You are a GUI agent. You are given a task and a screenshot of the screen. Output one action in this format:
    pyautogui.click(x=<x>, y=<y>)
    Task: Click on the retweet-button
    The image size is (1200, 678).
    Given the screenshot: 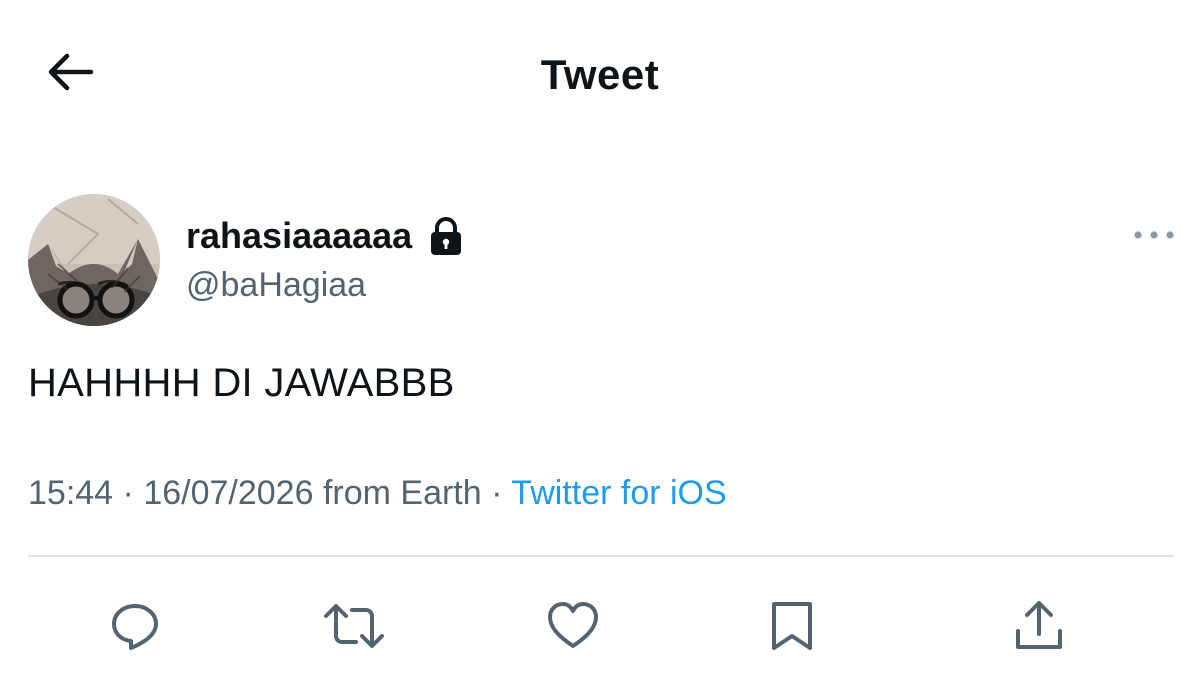 What is the action you would take?
    pyautogui.click(x=354, y=626)
    